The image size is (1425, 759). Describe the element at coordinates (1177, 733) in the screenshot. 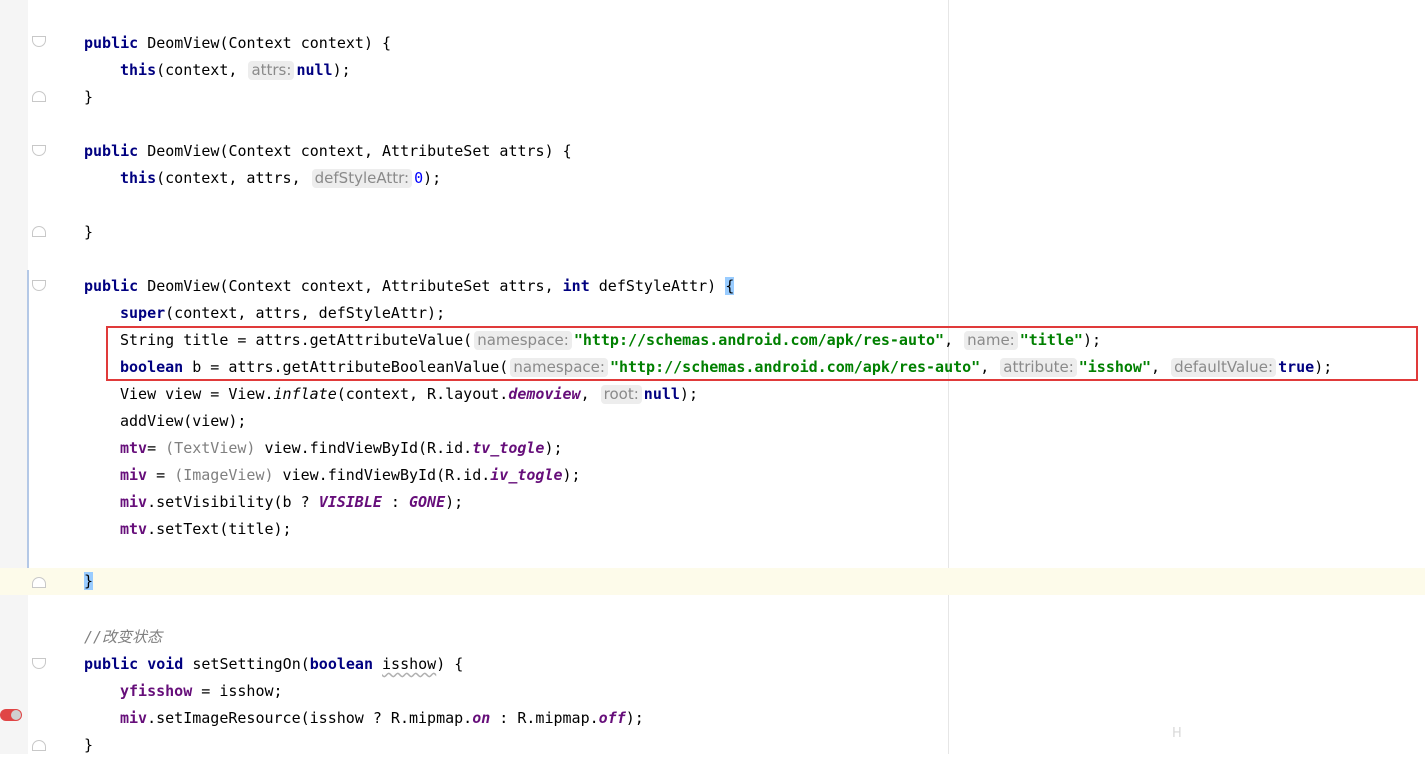

I see `watermark: H` at that location.